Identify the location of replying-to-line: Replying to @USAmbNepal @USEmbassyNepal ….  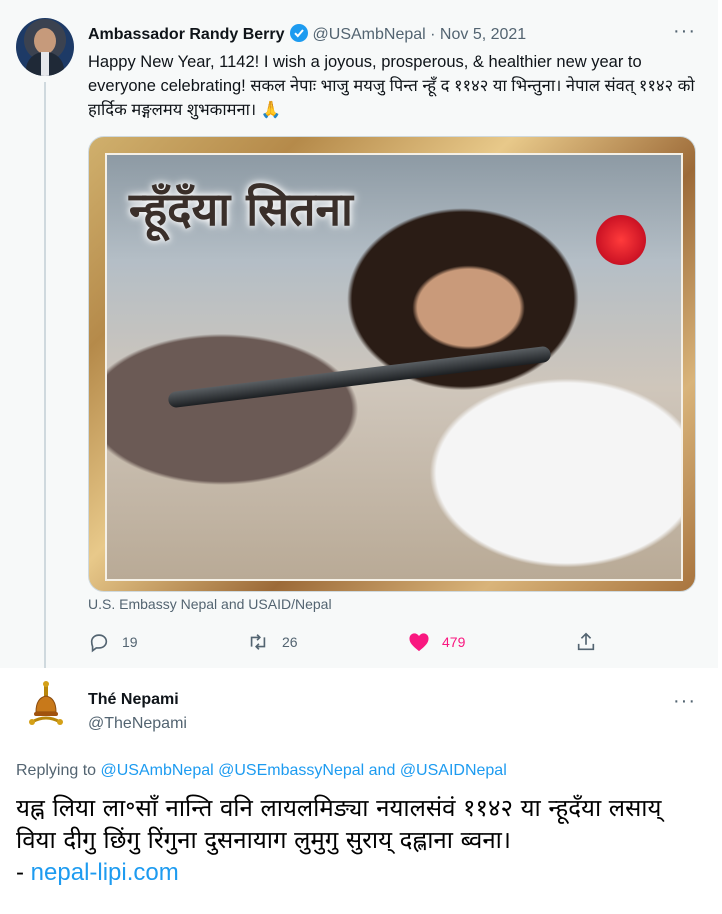
(261, 771).